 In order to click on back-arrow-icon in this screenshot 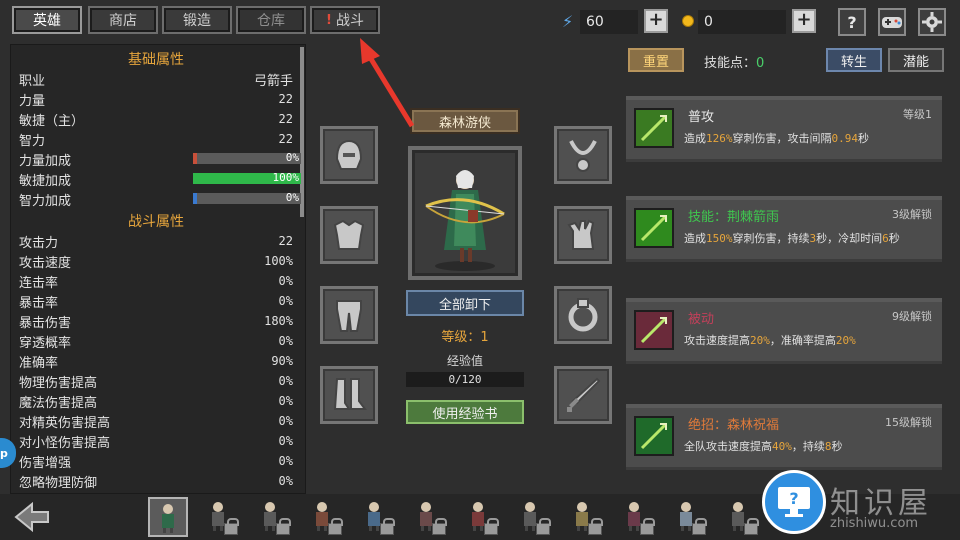, I will do `click(32, 517)`.